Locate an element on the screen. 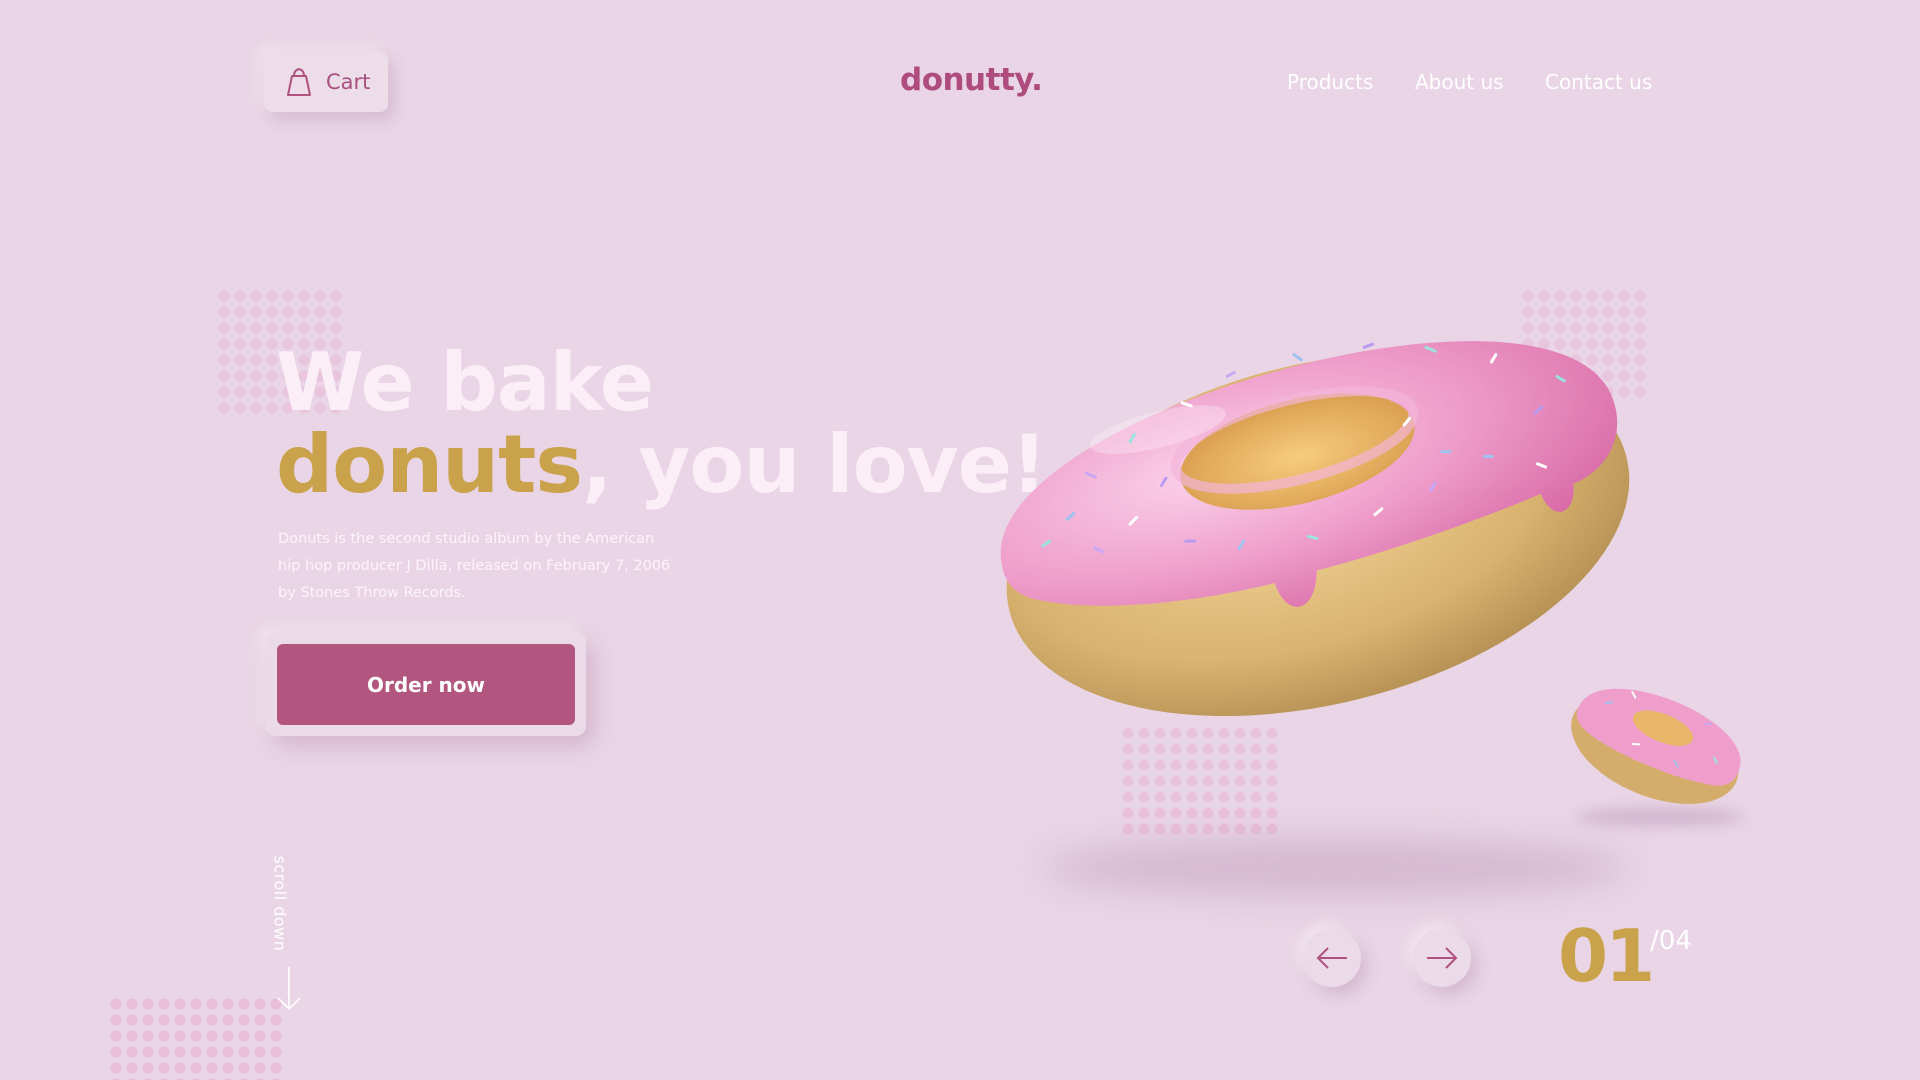  hero-headline: We bake donuts, you love! is located at coordinates (661, 424).